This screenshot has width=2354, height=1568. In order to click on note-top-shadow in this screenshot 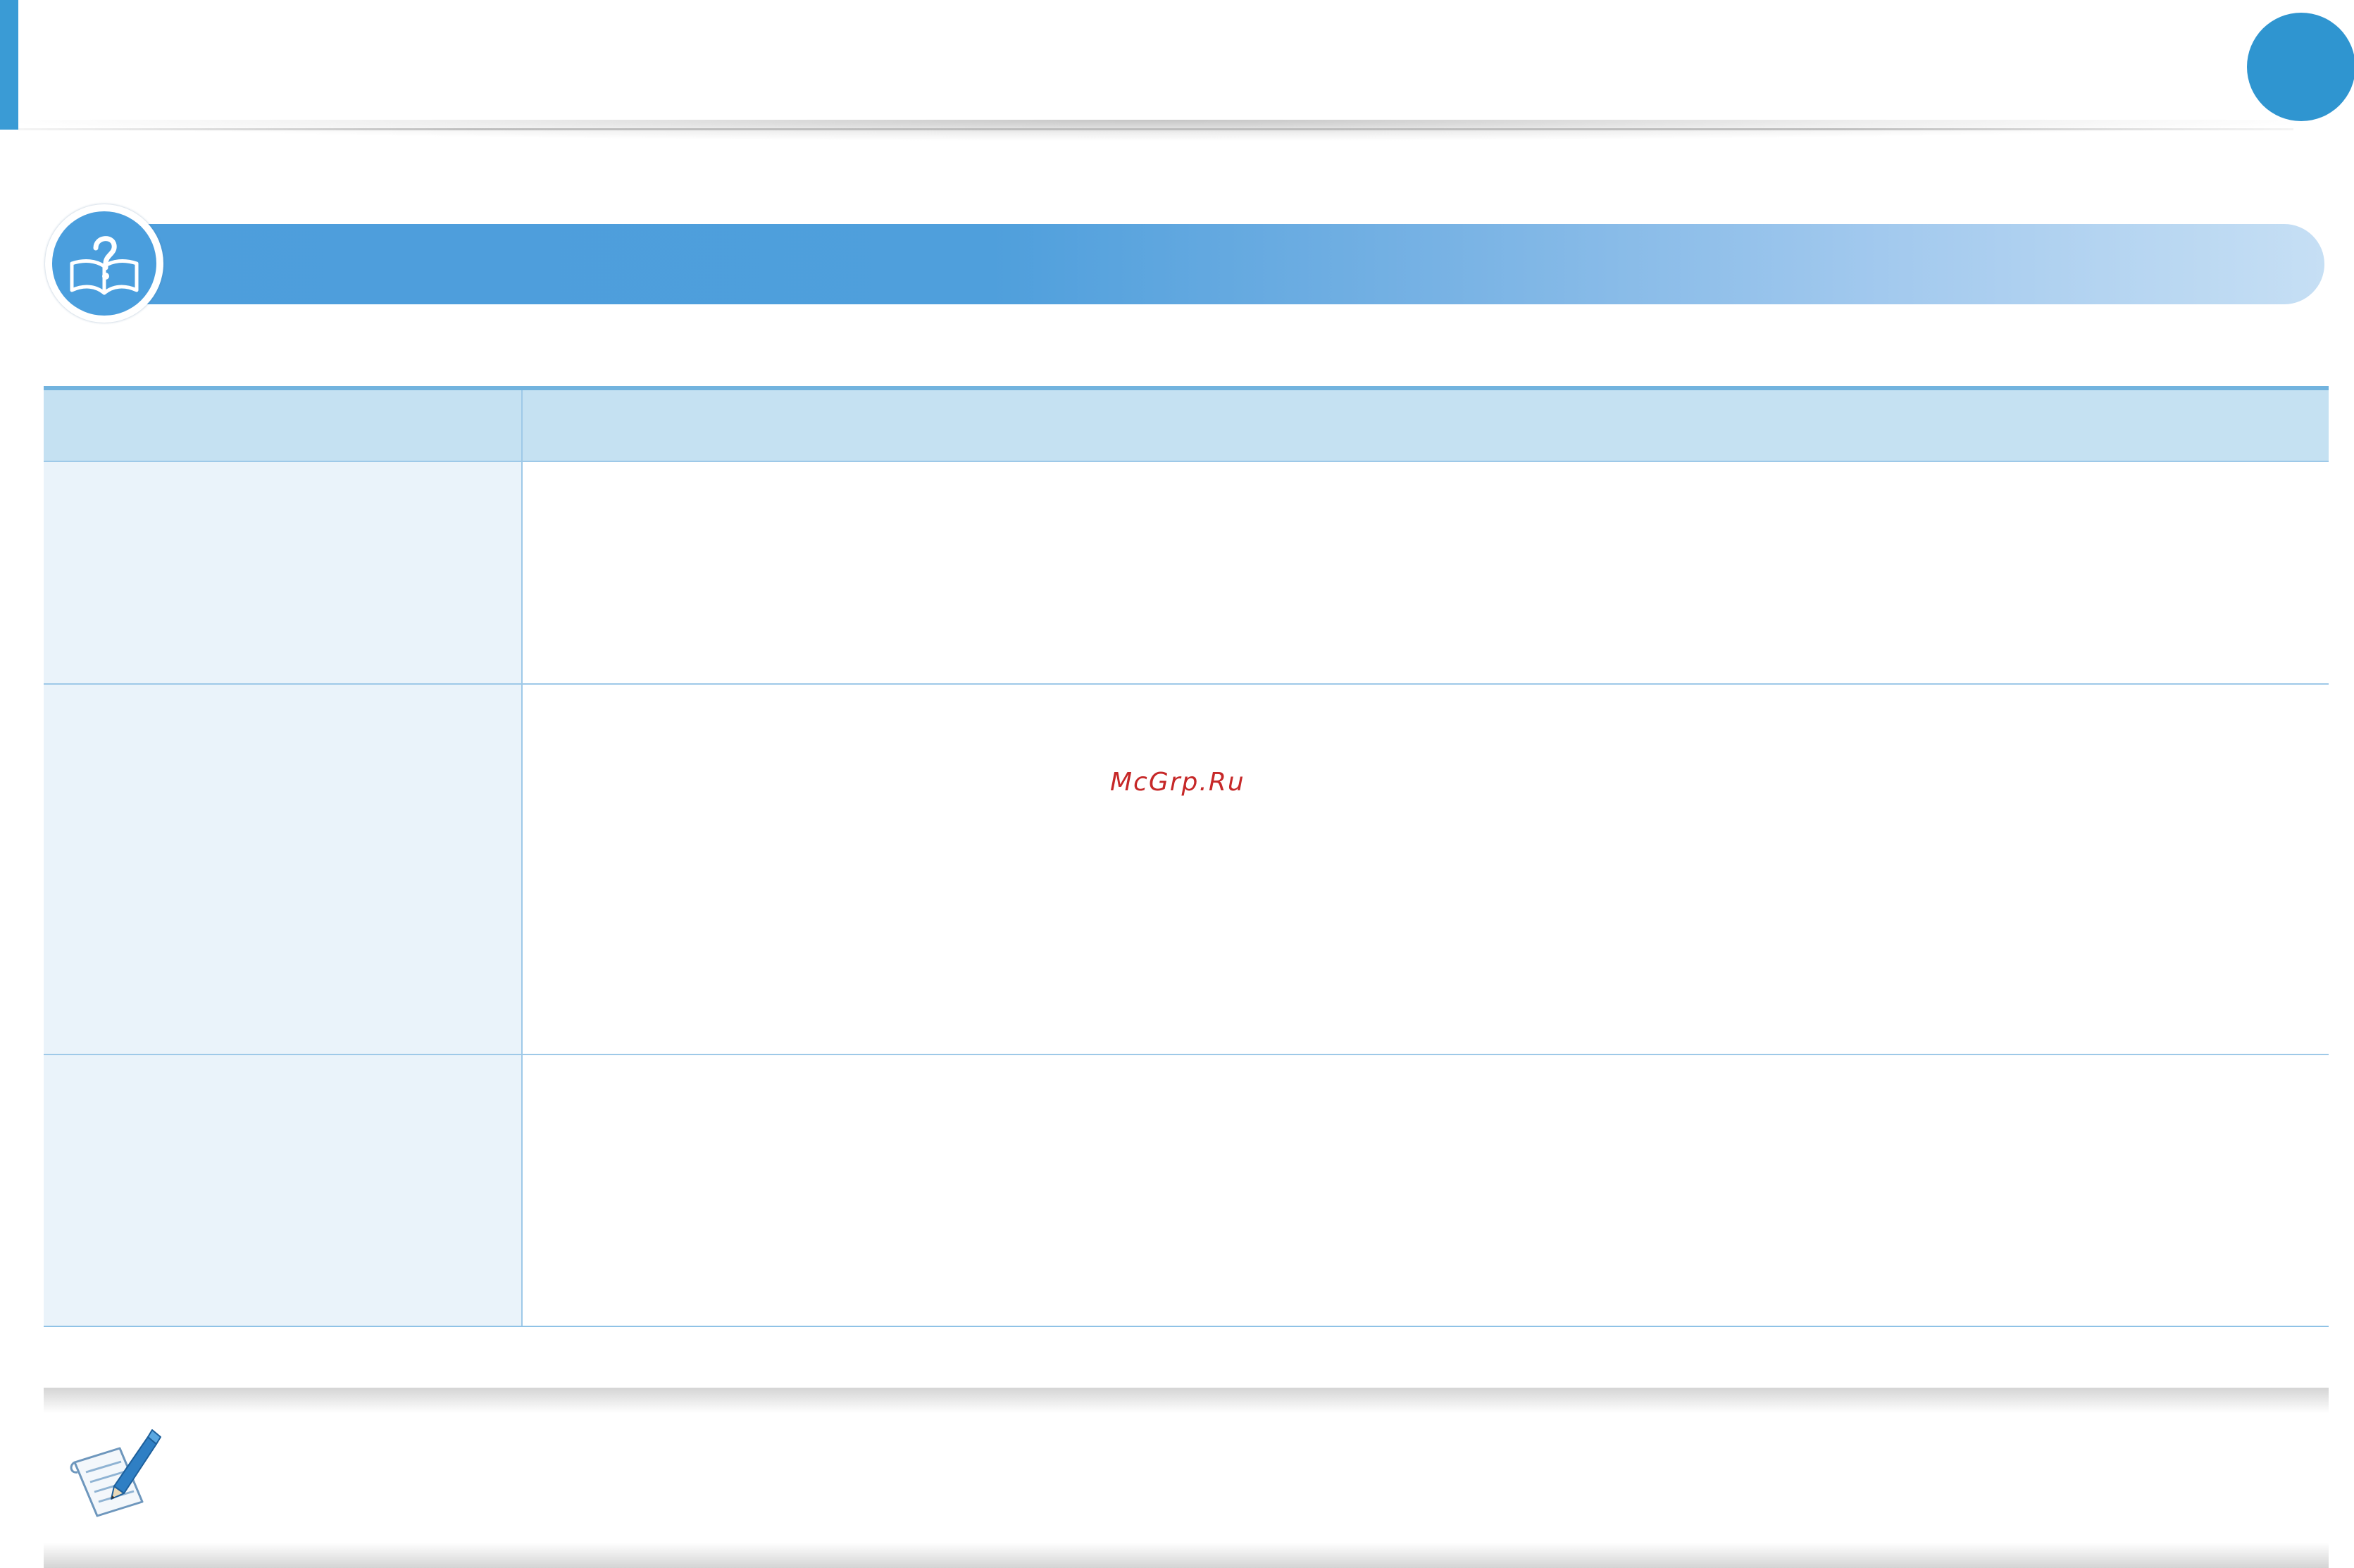, I will do `click(1186, 1400)`.